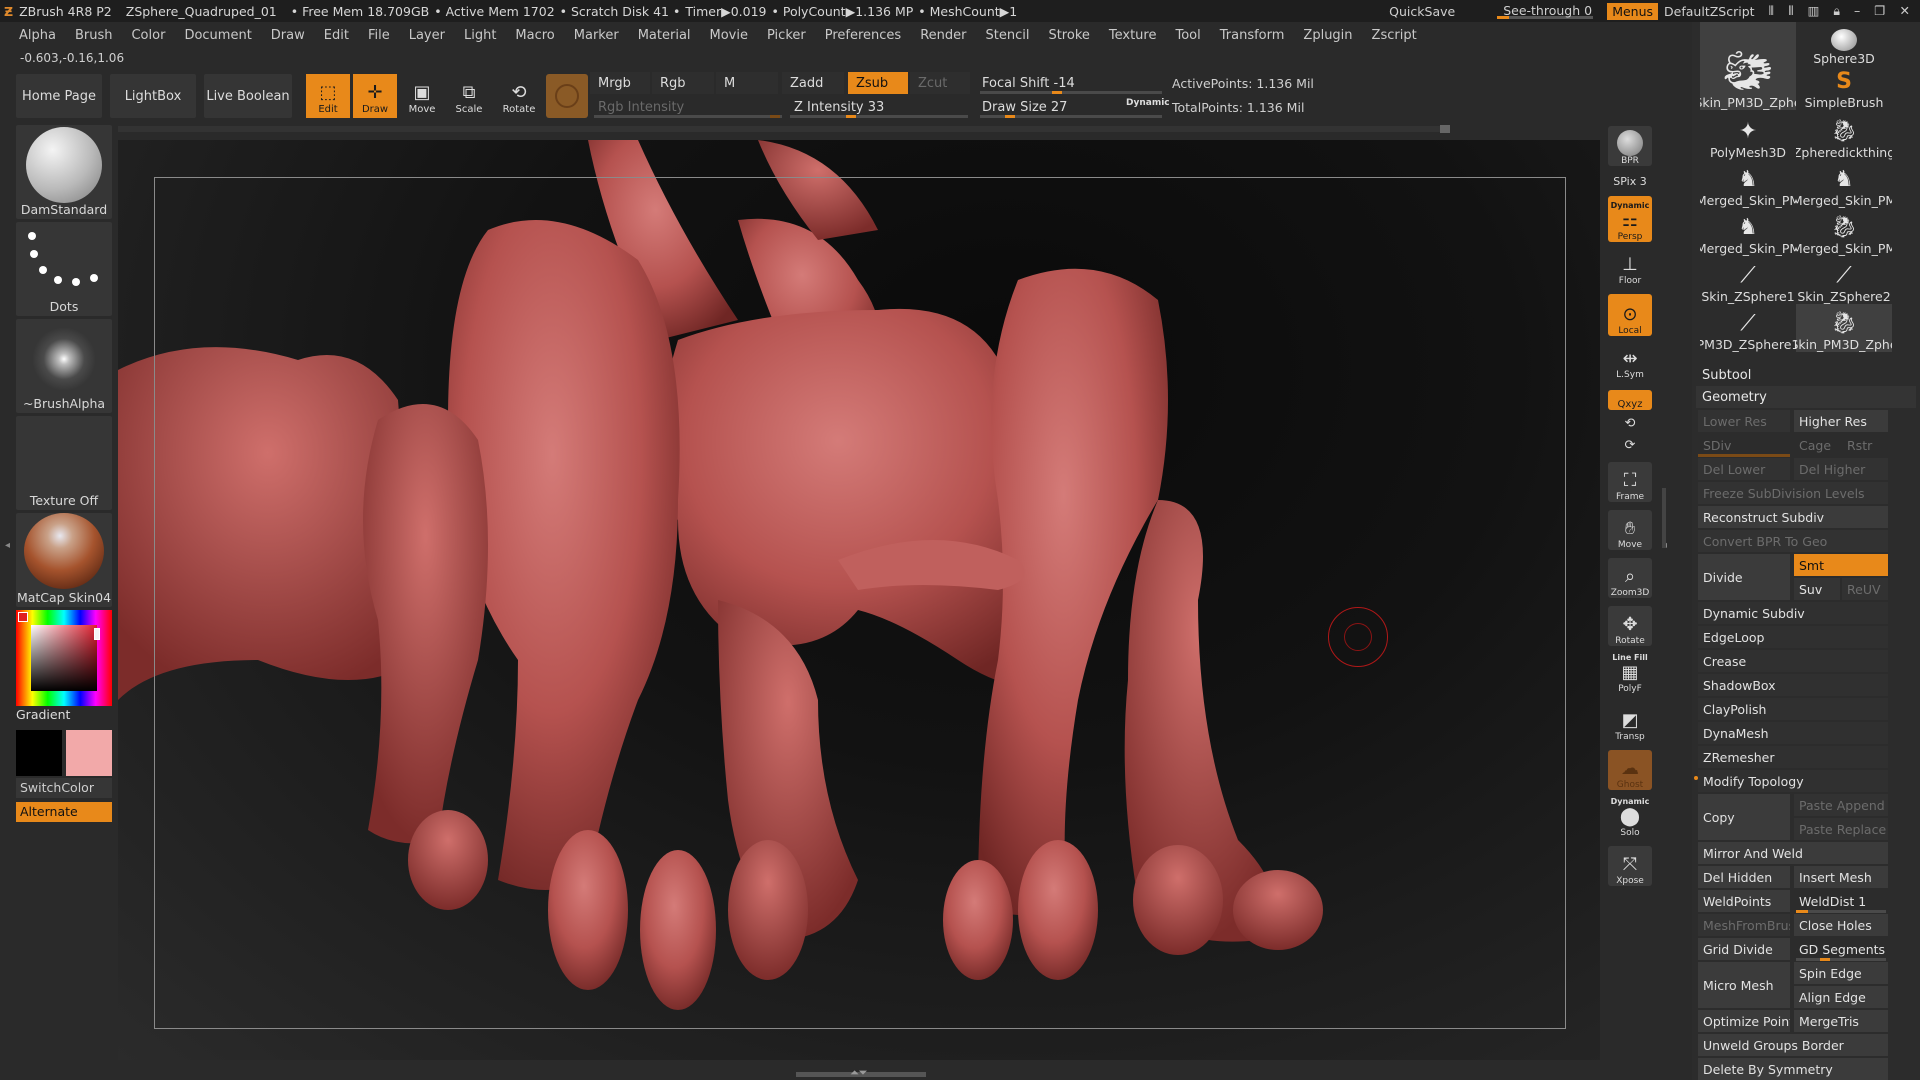 The width and height of the screenshot is (1920, 1080). What do you see at coordinates (1844, 136) in the screenshot?
I see `tool-thumb-4: 🐉︎ Zpheredickthing` at bounding box center [1844, 136].